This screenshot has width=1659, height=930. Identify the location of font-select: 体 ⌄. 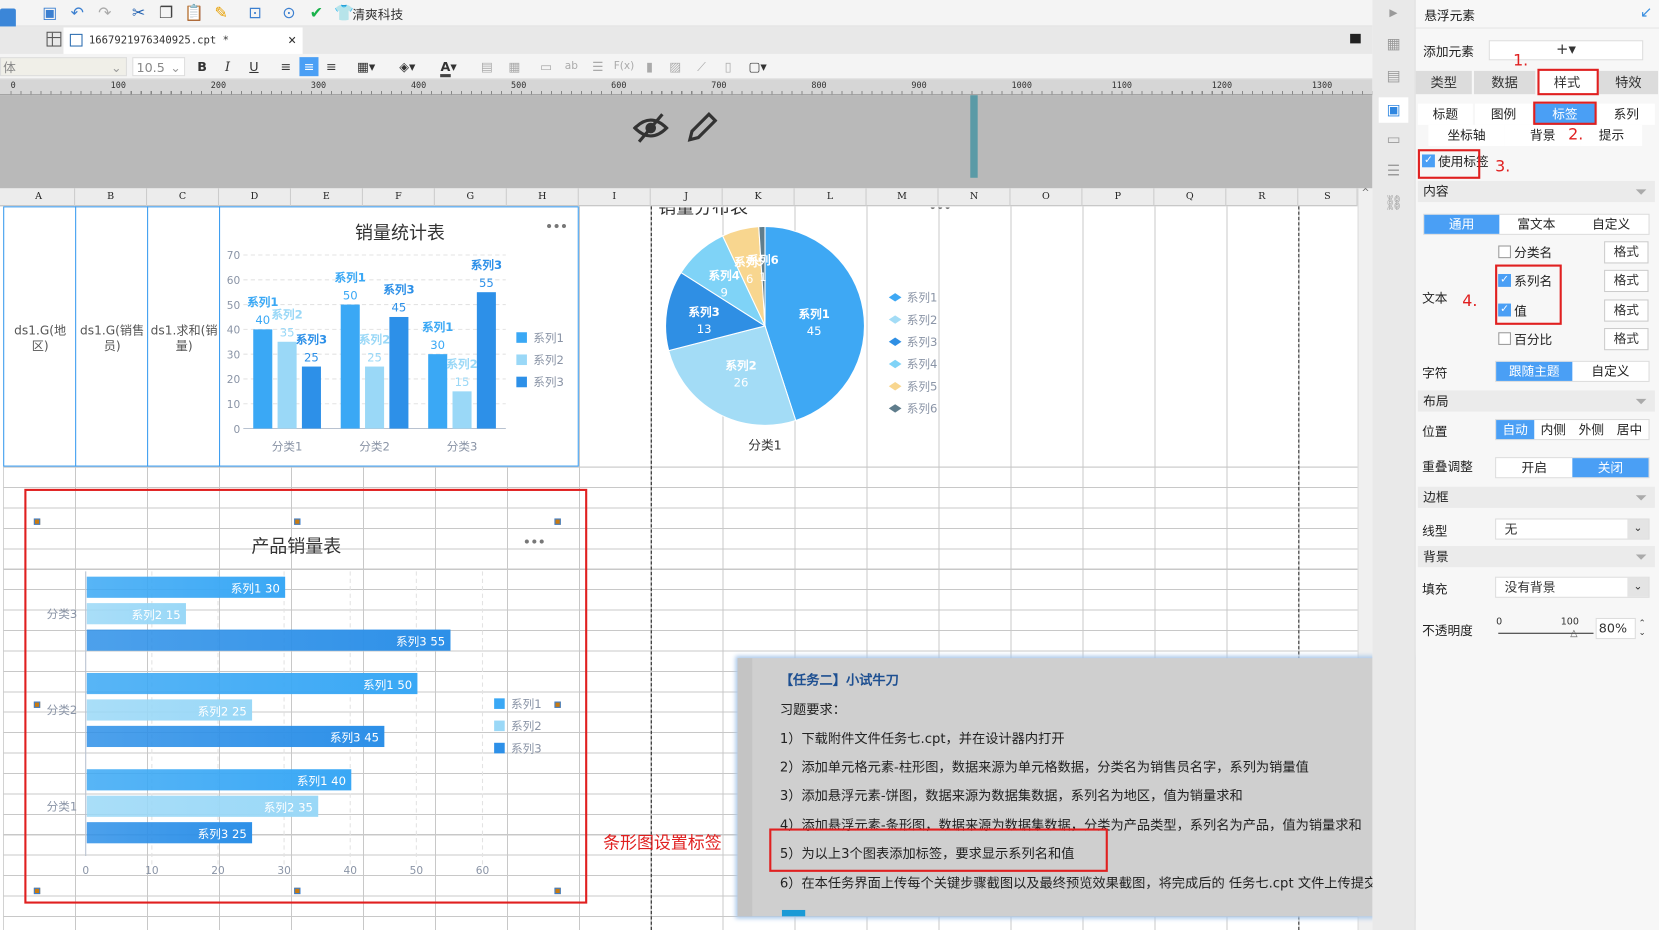
(63, 67).